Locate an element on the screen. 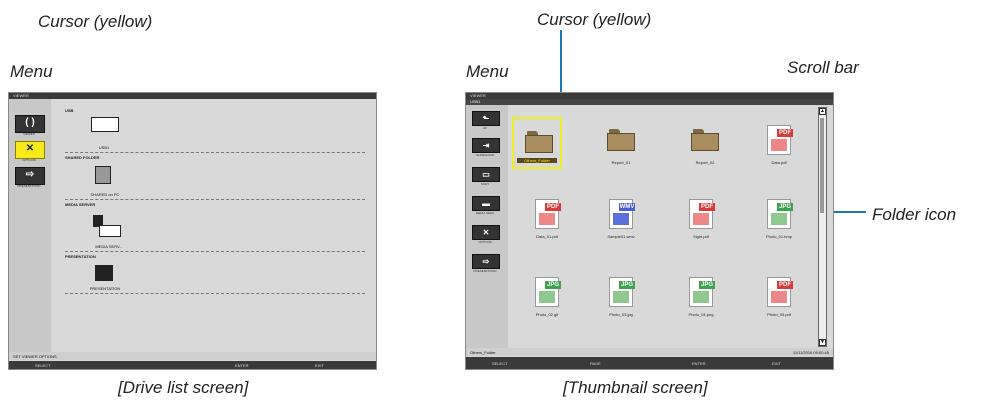 This screenshot has width=1000, height=401. menu-button-sort: ▭ is located at coordinates (486, 174).